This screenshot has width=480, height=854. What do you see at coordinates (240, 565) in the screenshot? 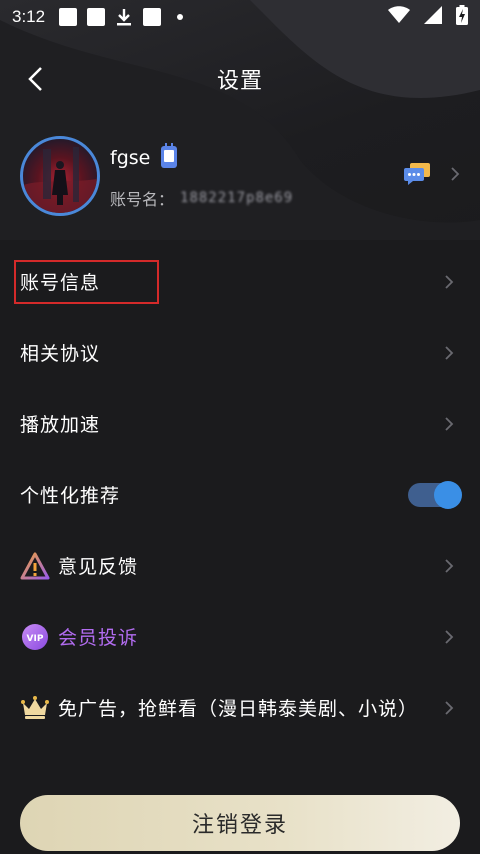
I see `menu-item-feedback: 意见反馈` at bounding box center [240, 565].